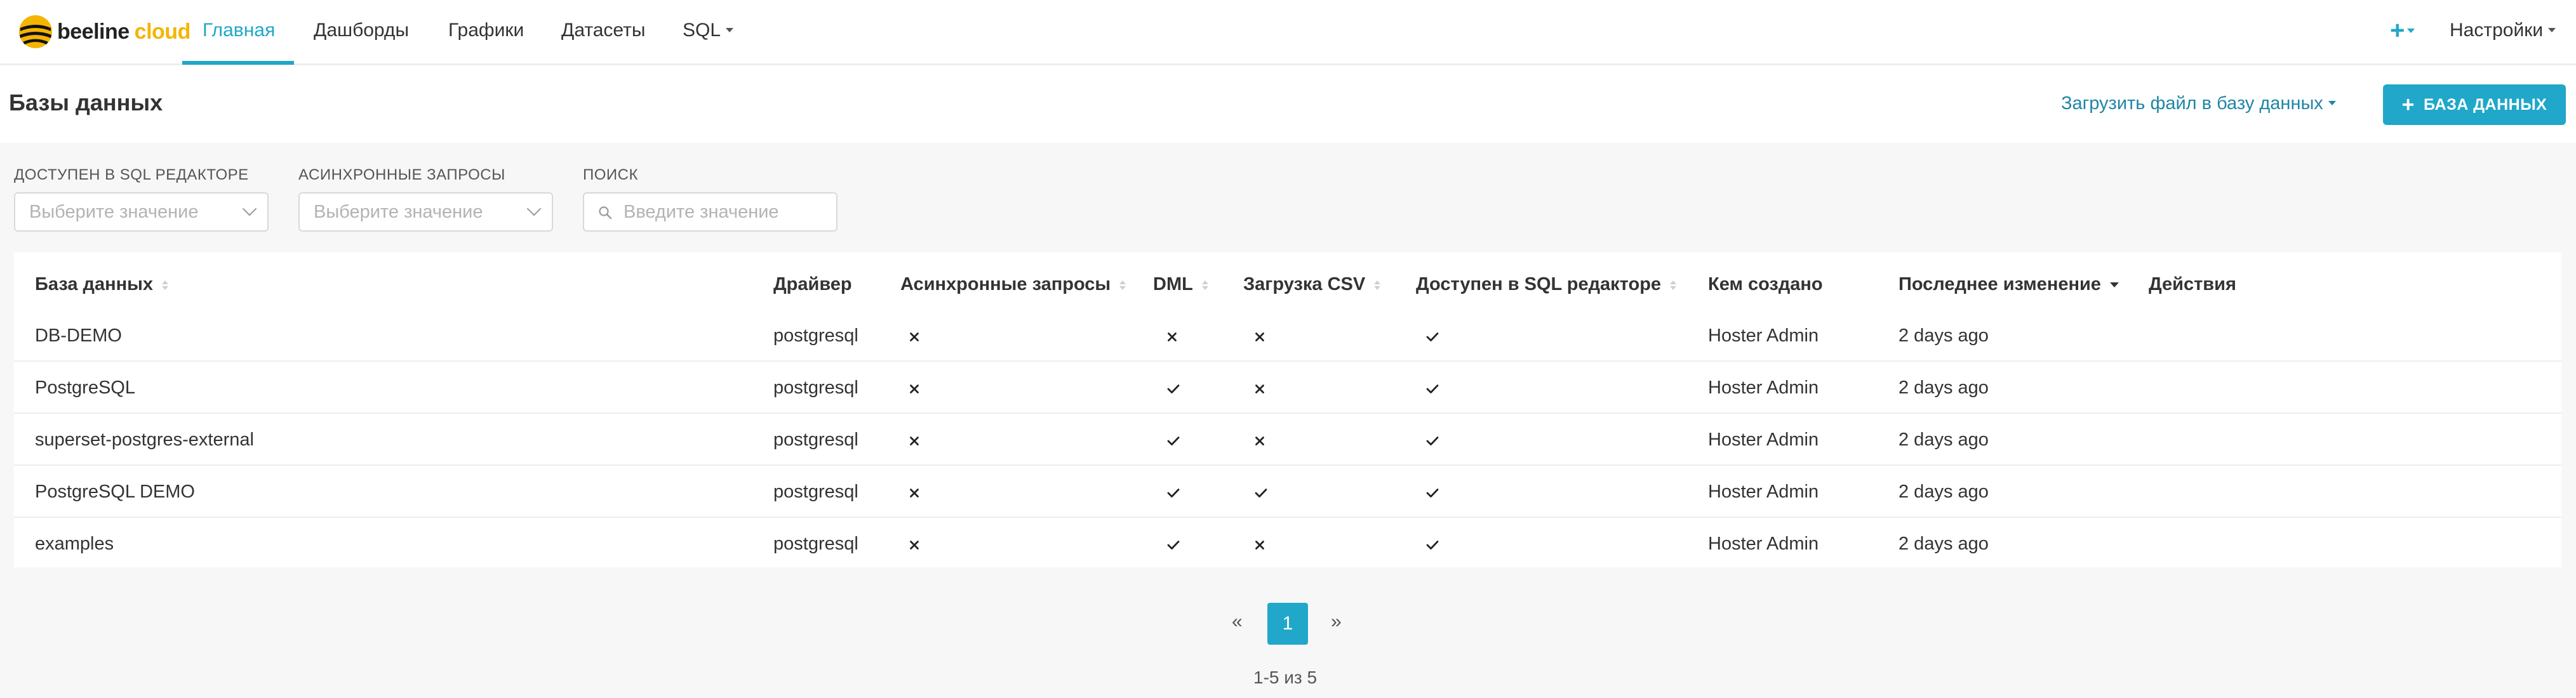 Image resolution: width=2576 pixels, height=698 pixels. I want to click on filter-label-sql-editor: ДОСТУПЕН В SQL РЕДАКТОРЕ, so click(131, 174).